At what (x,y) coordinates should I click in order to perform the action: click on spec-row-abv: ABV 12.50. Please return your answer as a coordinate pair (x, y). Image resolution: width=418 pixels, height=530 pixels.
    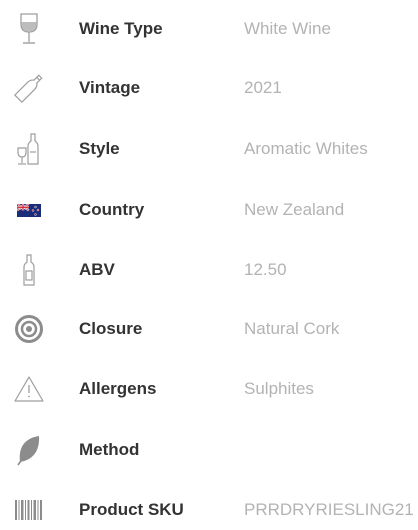
    Looking at the image, I should click on (209, 270).